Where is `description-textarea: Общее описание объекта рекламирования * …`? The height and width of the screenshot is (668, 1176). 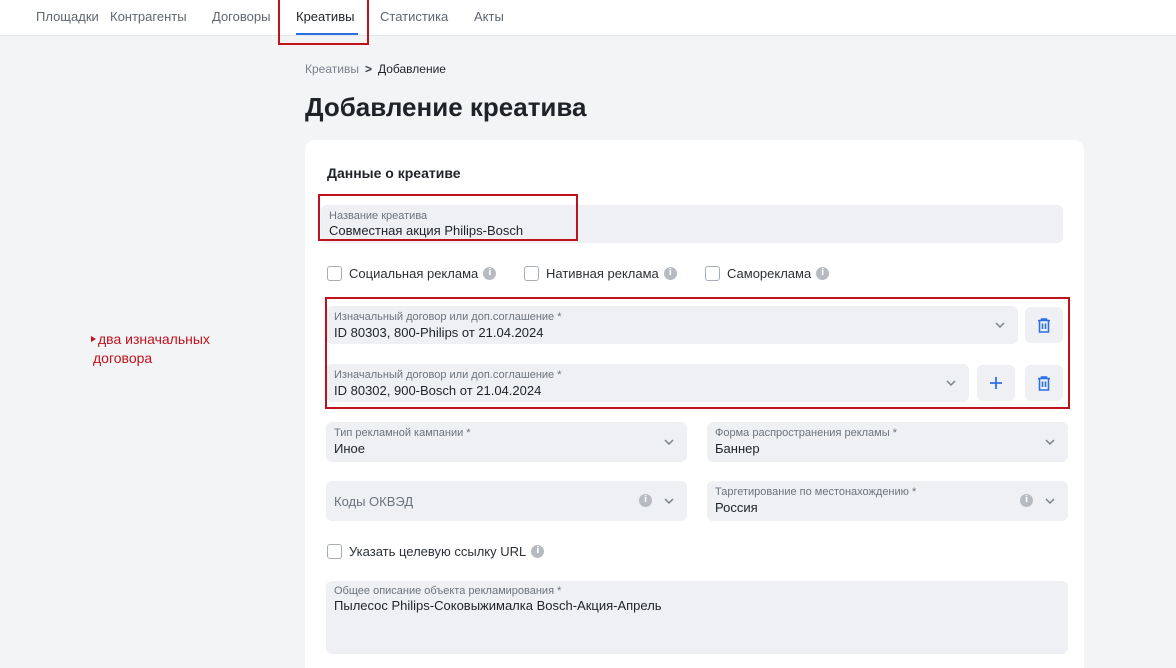 description-textarea: Общее описание объекта рекламирования * … is located at coordinates (697, 617).